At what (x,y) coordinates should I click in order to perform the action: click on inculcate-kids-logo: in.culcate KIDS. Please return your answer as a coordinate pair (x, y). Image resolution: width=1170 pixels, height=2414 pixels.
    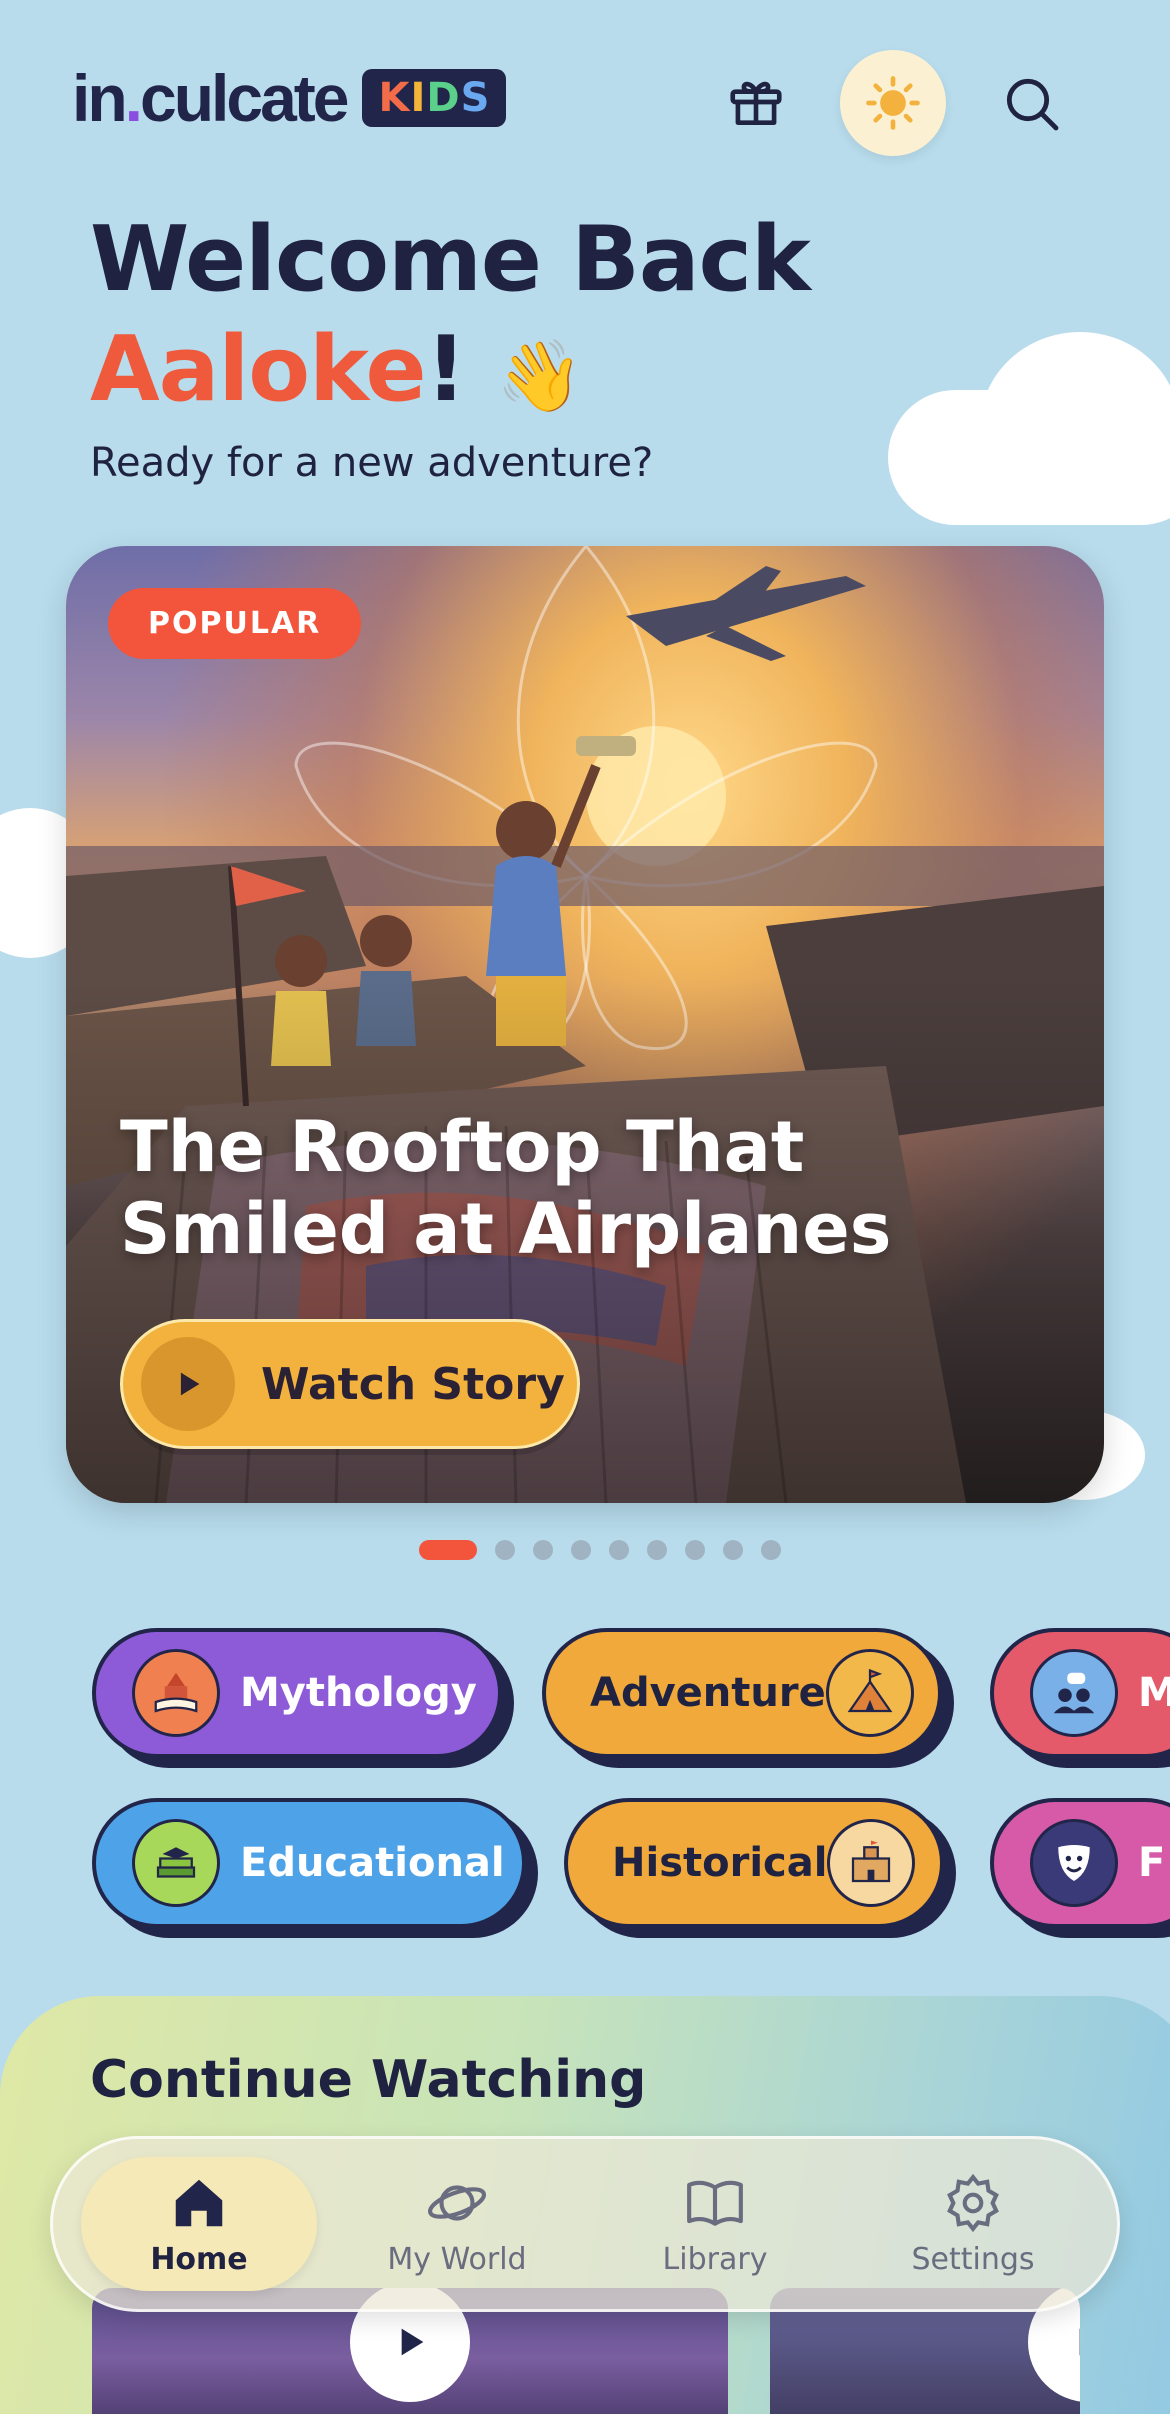
    Looking at the image, I should click on (289, 98).